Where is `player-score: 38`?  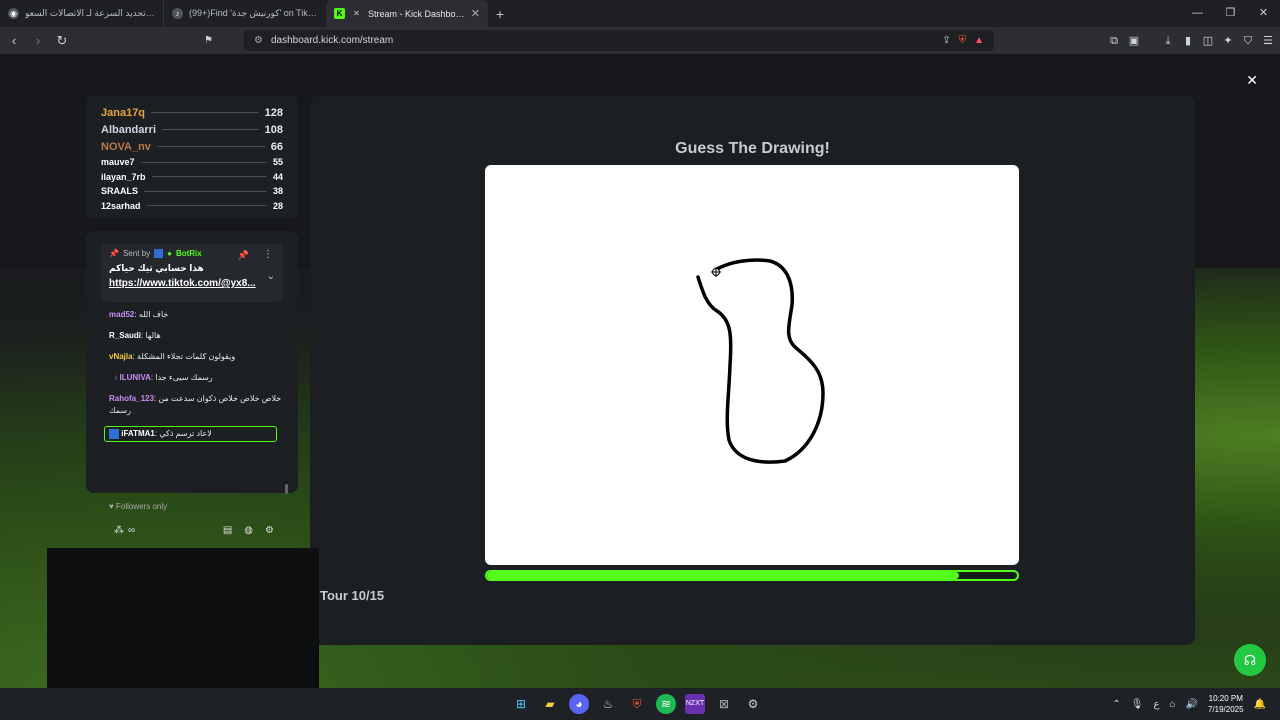 player-score: 38 is located at coordinates (277, 191).